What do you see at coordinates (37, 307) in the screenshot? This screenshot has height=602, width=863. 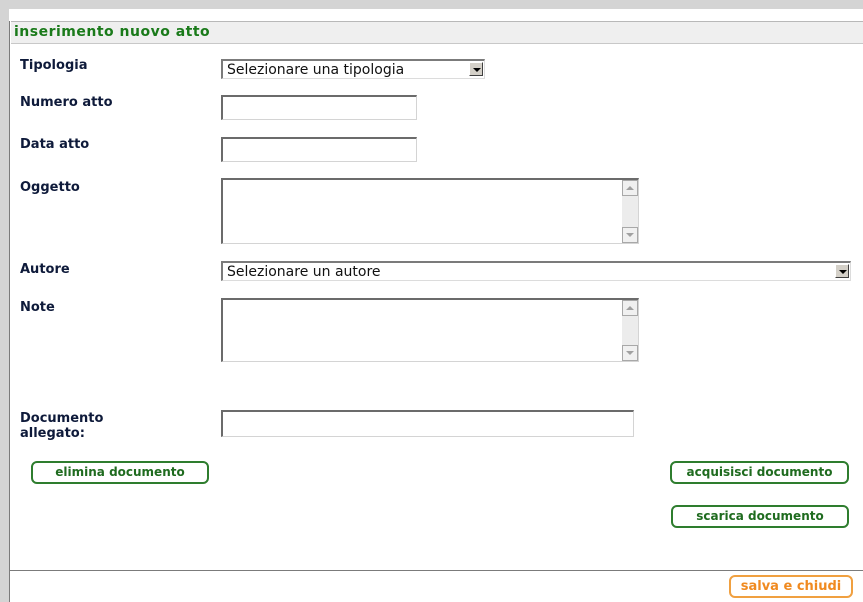 I see `note-label: Note` at bounding box center [37, 307].